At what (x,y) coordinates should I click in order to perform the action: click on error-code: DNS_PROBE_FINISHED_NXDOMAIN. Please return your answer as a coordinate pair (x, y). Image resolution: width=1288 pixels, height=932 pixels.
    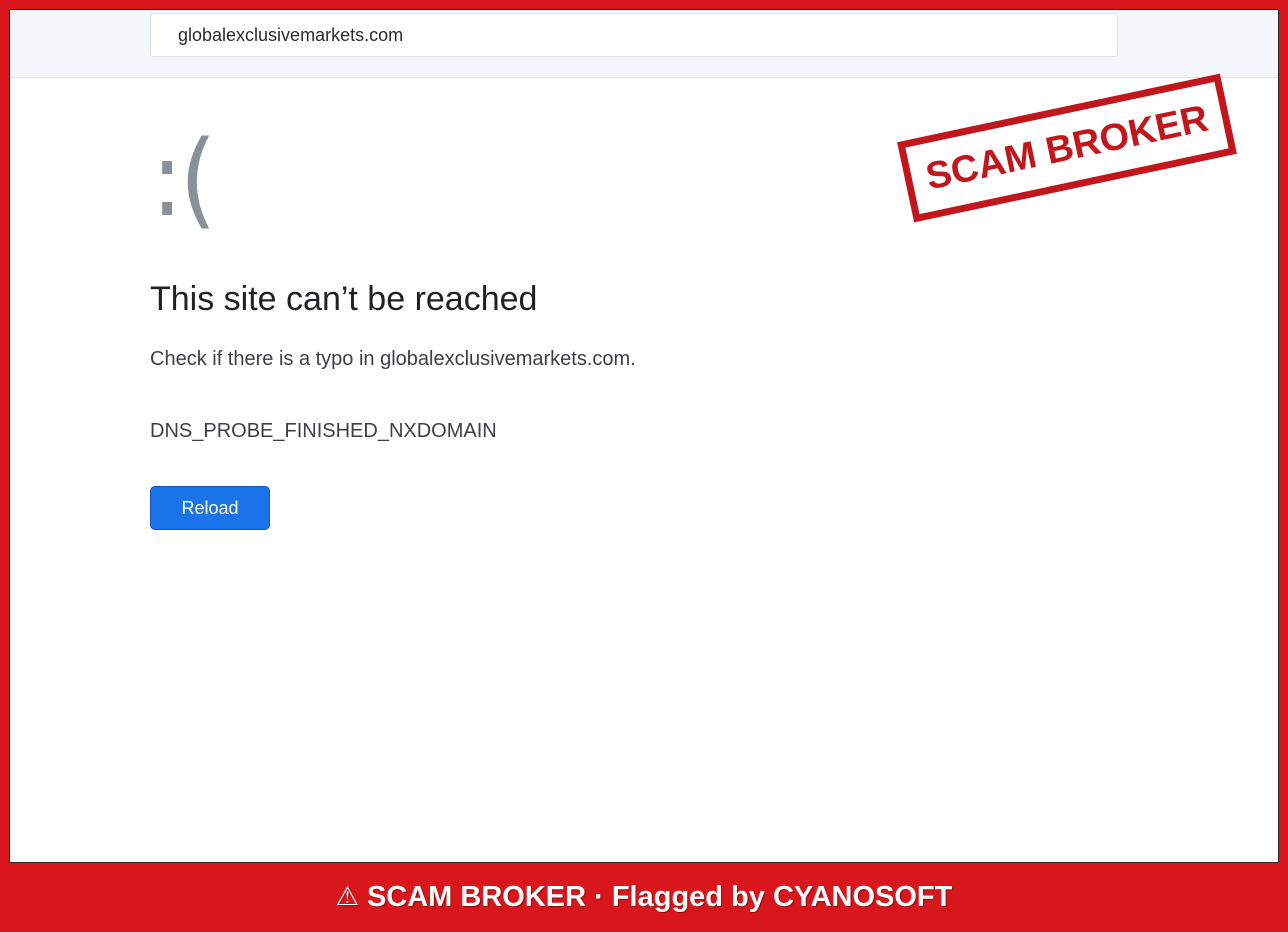
    Looking at the image, I should click on (323, 431).